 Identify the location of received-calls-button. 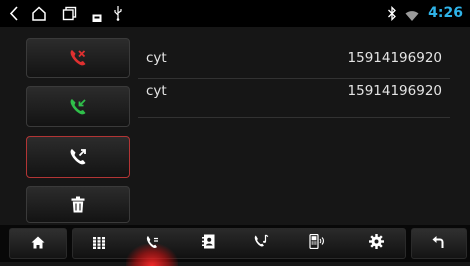
(78, 106).